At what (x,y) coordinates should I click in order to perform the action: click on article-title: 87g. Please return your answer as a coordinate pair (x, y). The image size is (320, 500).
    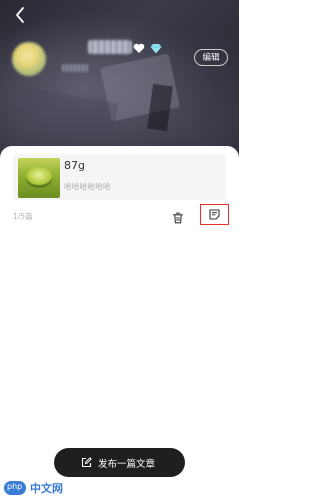
    Looking at the image, I should click on (74, 165).